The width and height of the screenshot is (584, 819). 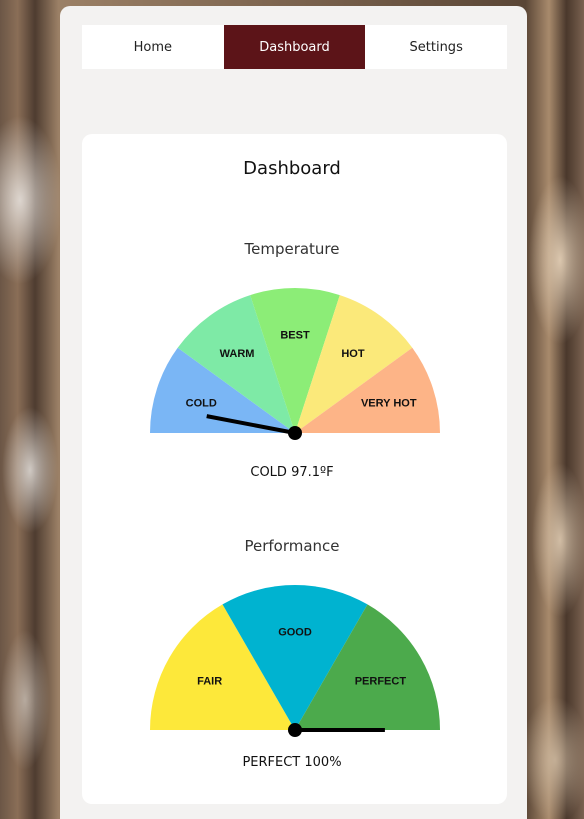 I want to click on gauge-label-perfect: PERFECT, so click(x=381, y=682).